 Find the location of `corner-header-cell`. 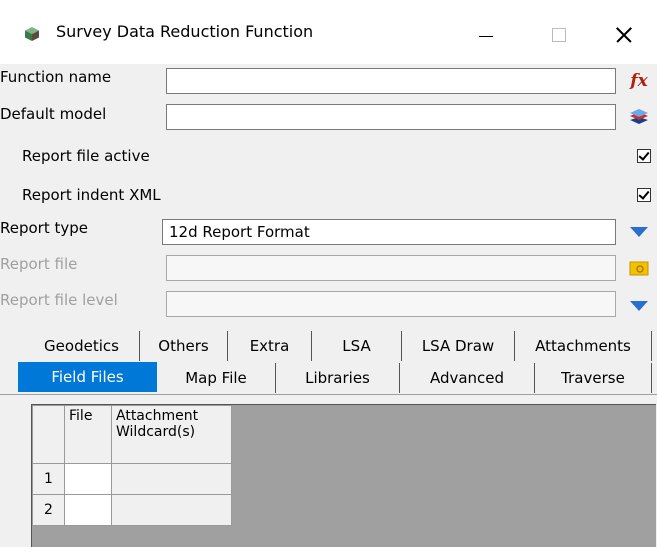

corner-header-cell is located at coordinates (48, 434).